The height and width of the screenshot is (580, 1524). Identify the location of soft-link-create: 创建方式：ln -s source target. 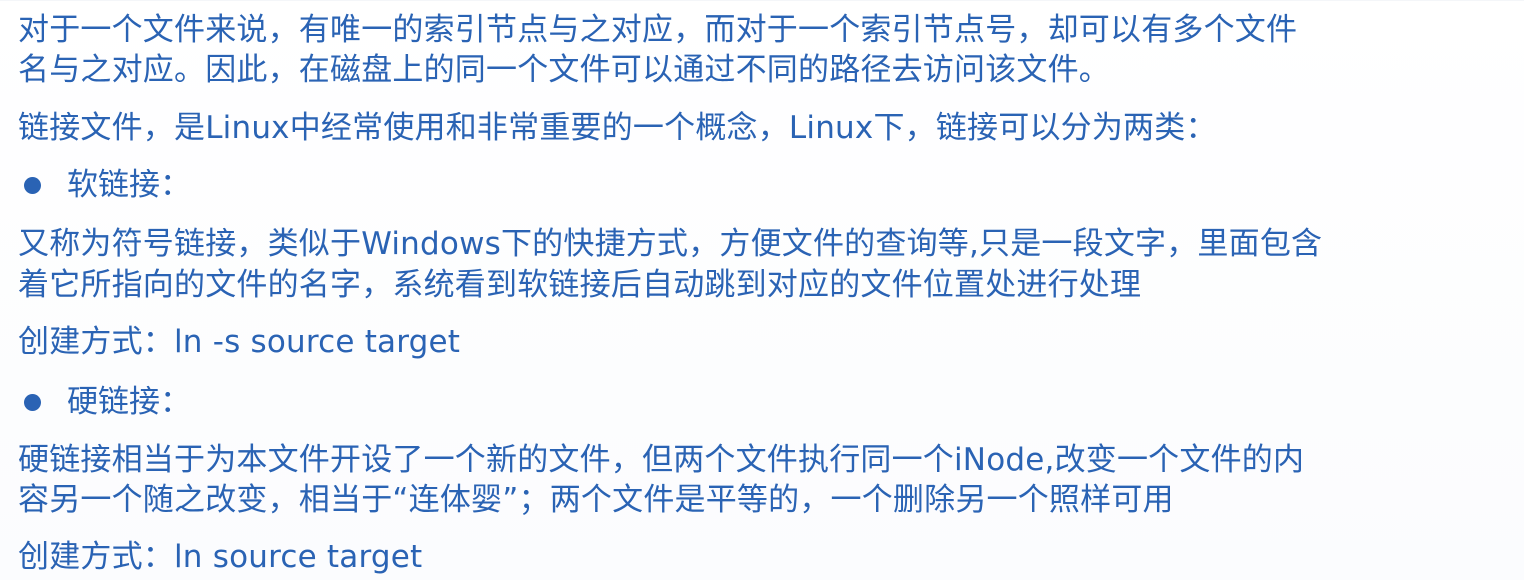
(239, 342).